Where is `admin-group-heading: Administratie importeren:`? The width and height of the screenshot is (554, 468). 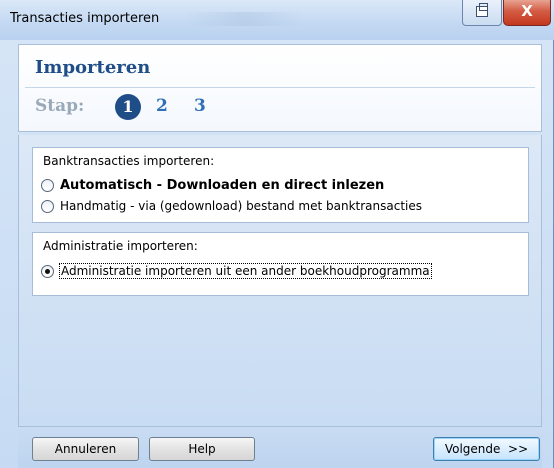 admin-group-heading: Administratie importeren: is located at coordinates (120, 246).